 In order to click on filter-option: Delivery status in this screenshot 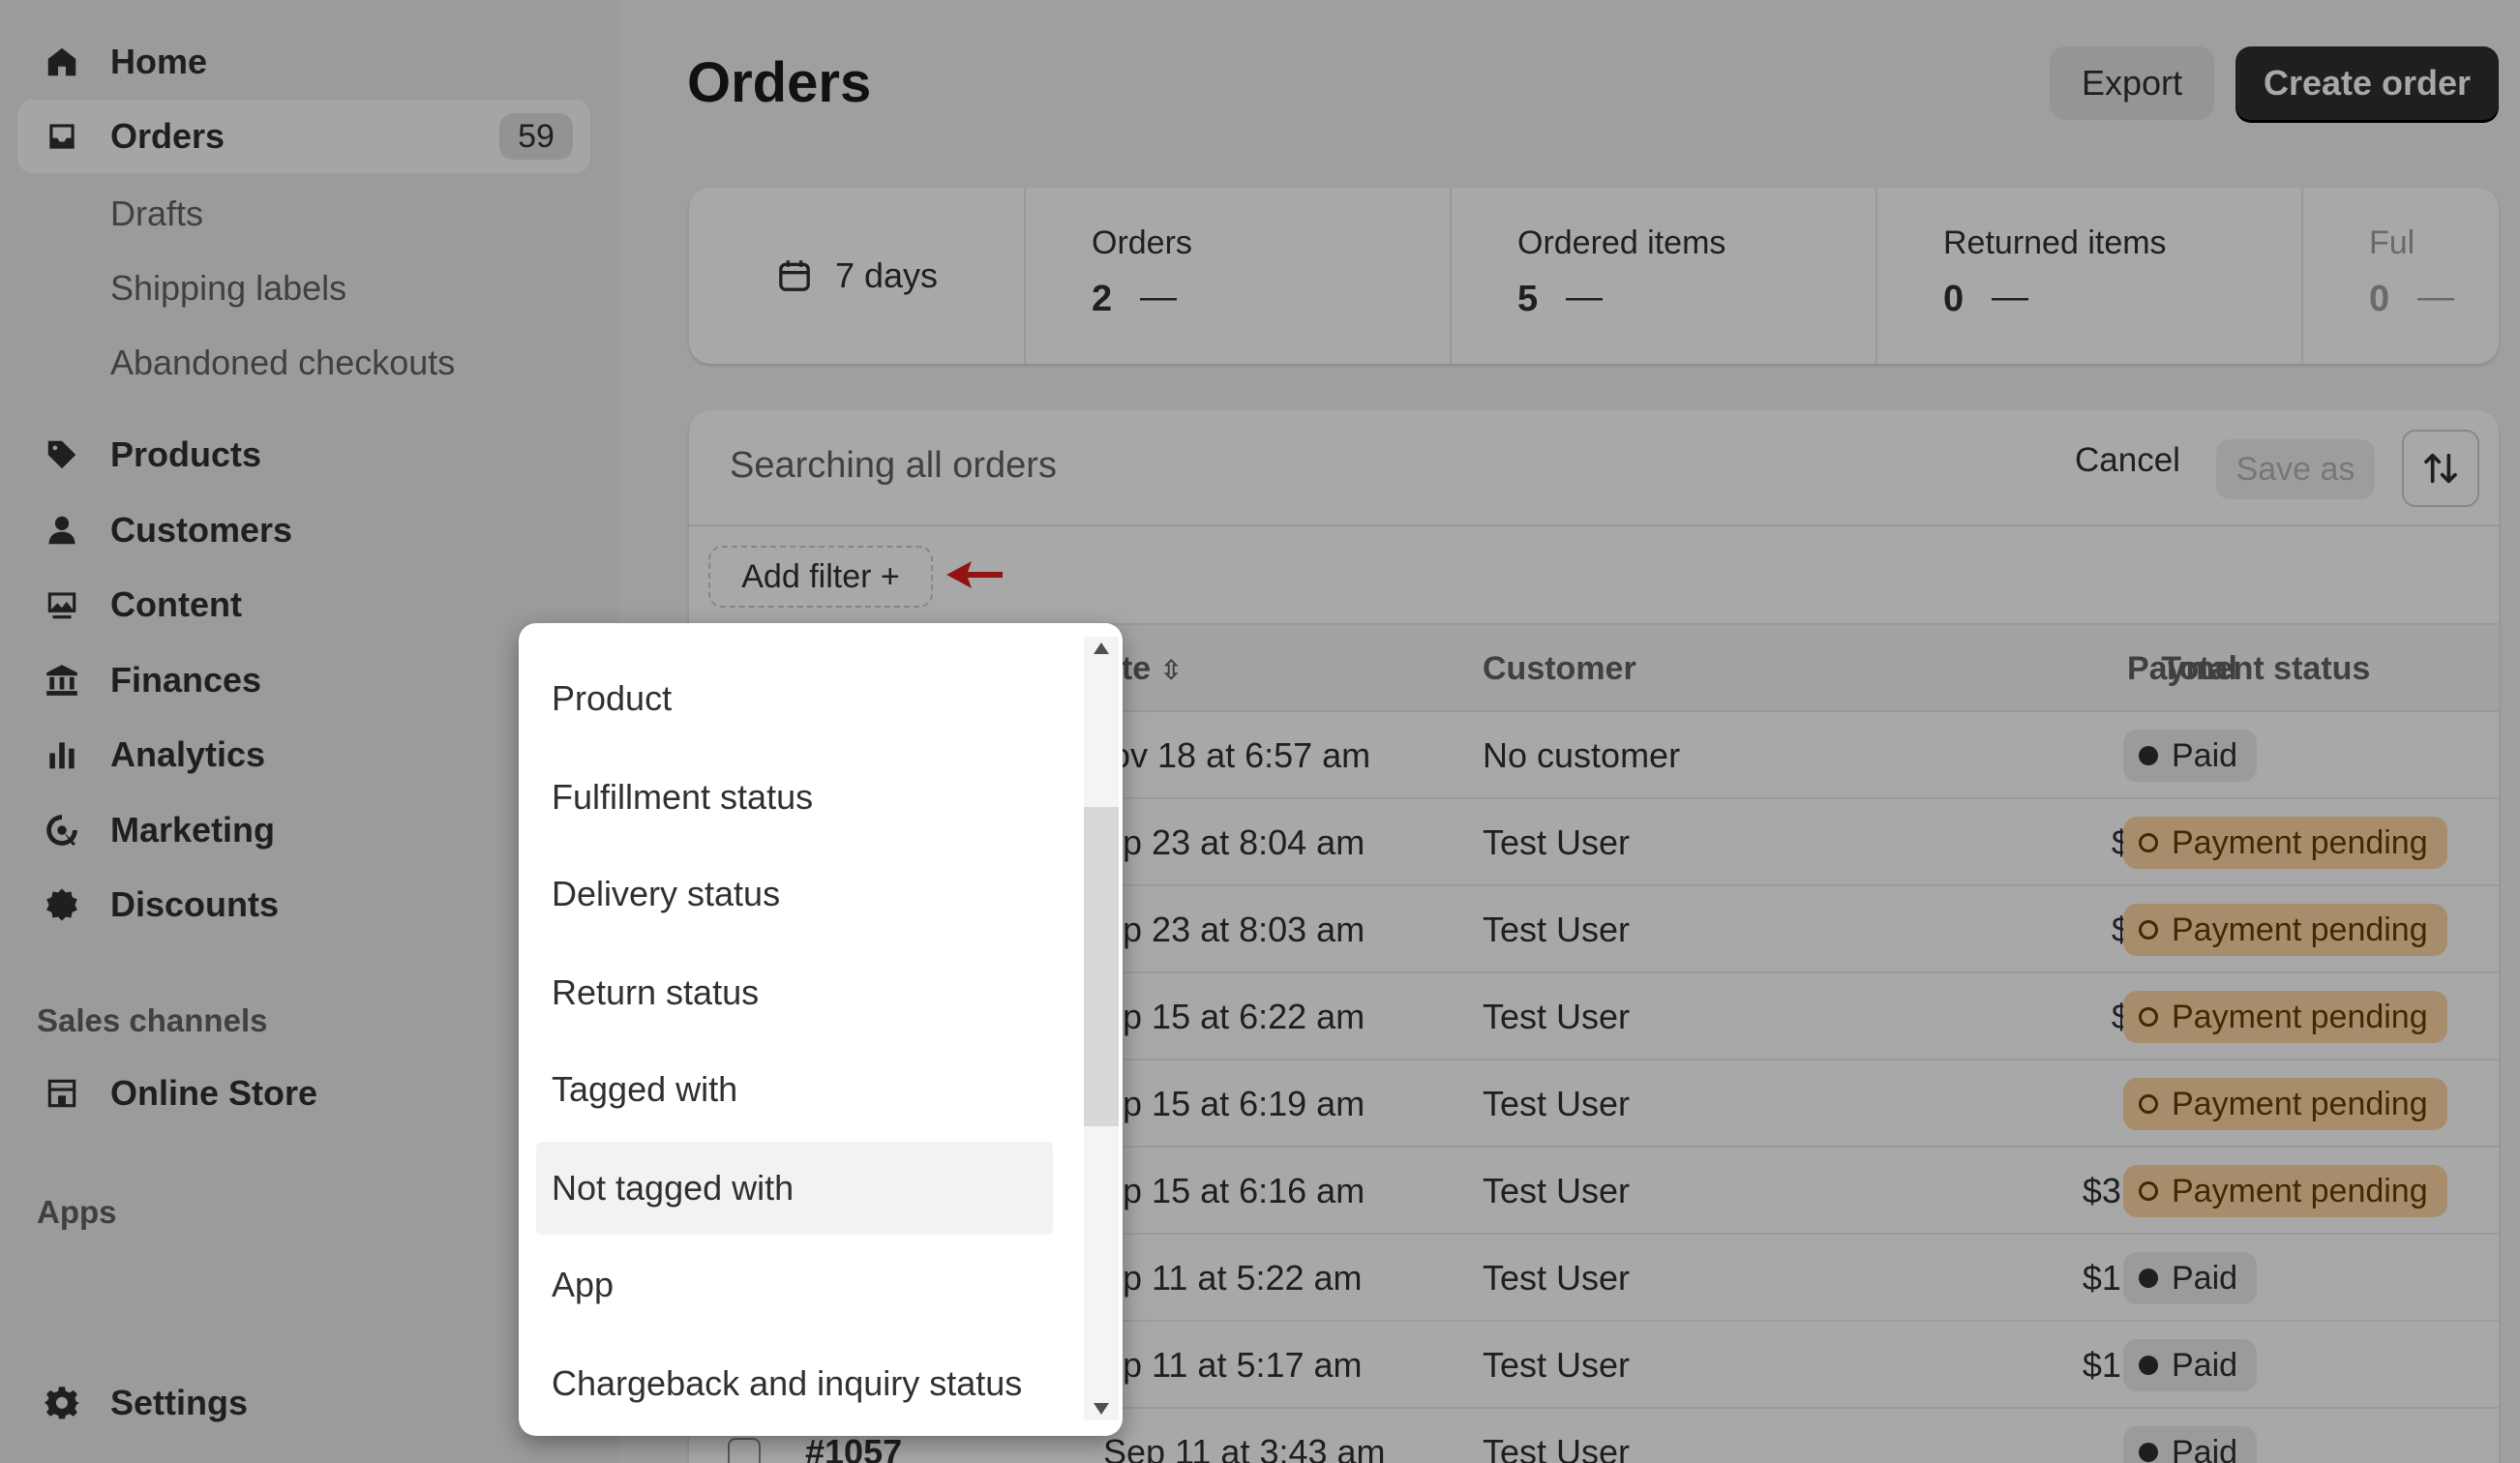, I will do `click(795, 894)`.